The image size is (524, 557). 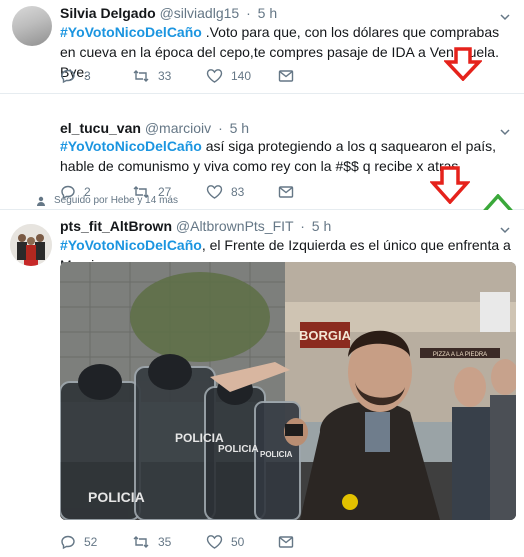 I want to click on retweet-count: 27, so click(x=165, y=192).